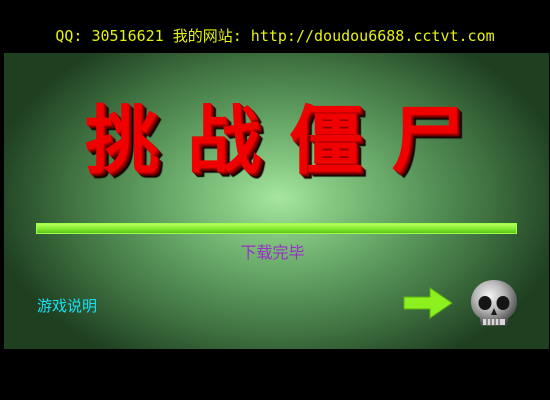  Describe the element at coordinates (275, 375) in the screenshot. I see `bottom-bar` at that location.